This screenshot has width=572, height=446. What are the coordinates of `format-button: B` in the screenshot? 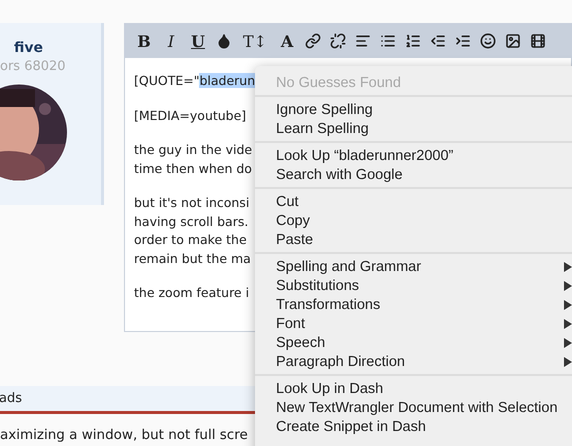 It's located at (144, 41).